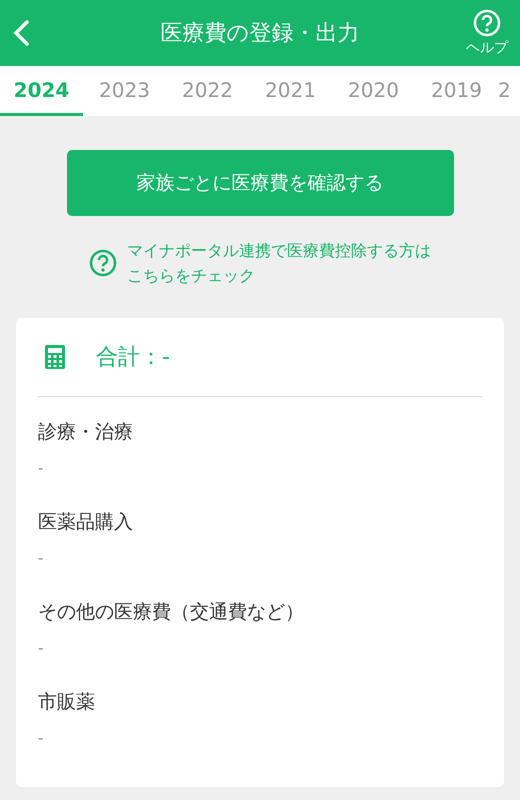 The height and width of the screenshot is (800, 520). I want to click on year-tab: 2021, so click(290, 91).